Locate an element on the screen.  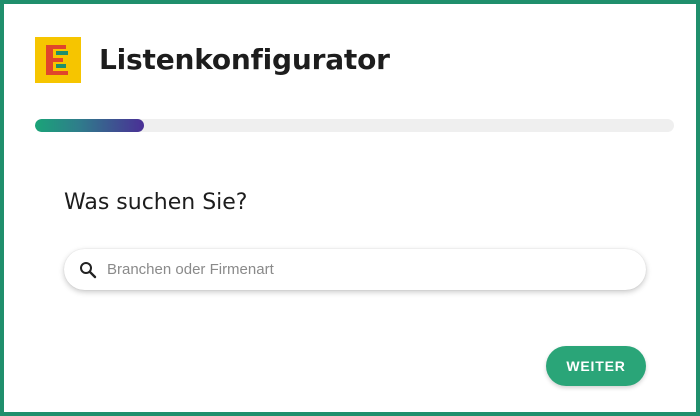
next-button: WEITER is located at coordinates (596, 366).